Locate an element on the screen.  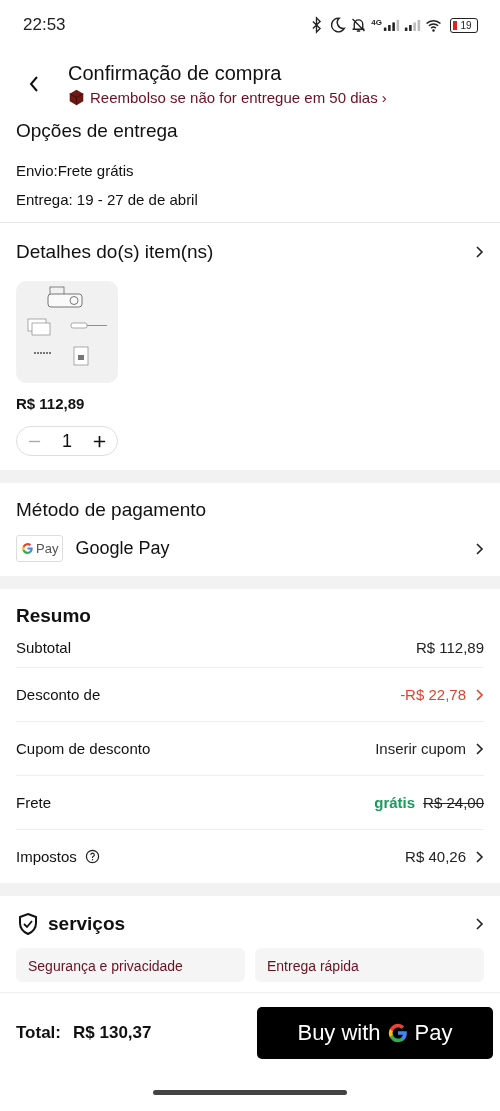
shipping-method: Envio:Frete grátis is located at coordinates (75, 170).